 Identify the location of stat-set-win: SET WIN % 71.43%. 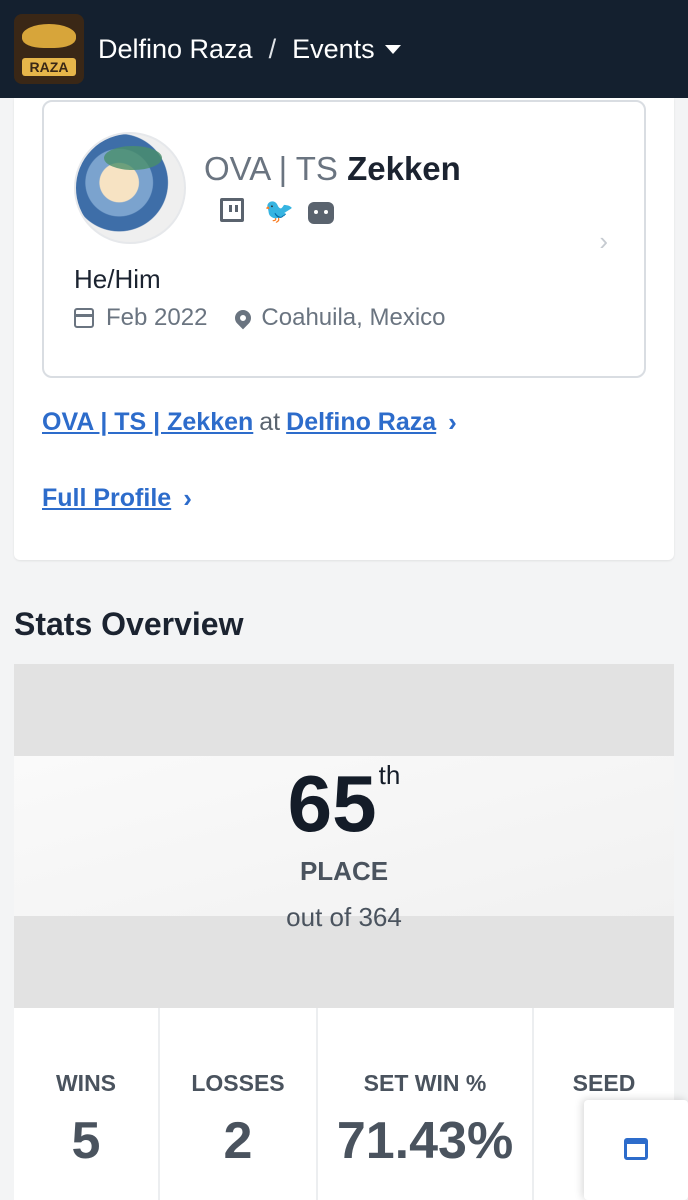
(424, 1104).